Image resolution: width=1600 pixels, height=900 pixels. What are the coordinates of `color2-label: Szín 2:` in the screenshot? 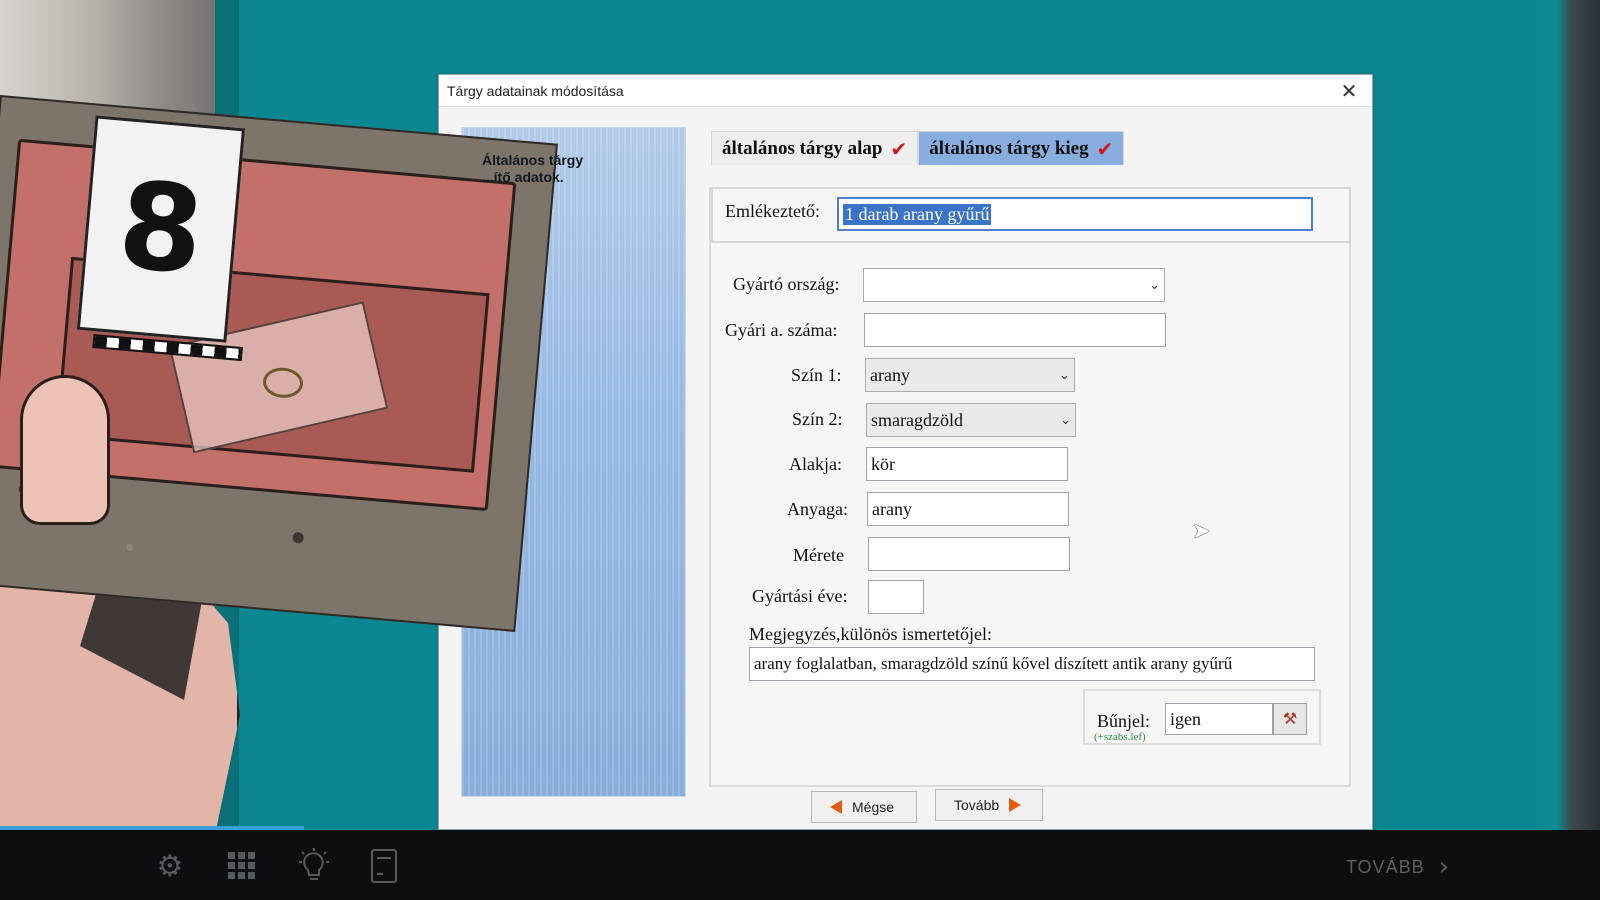 It's located at (817, 419).